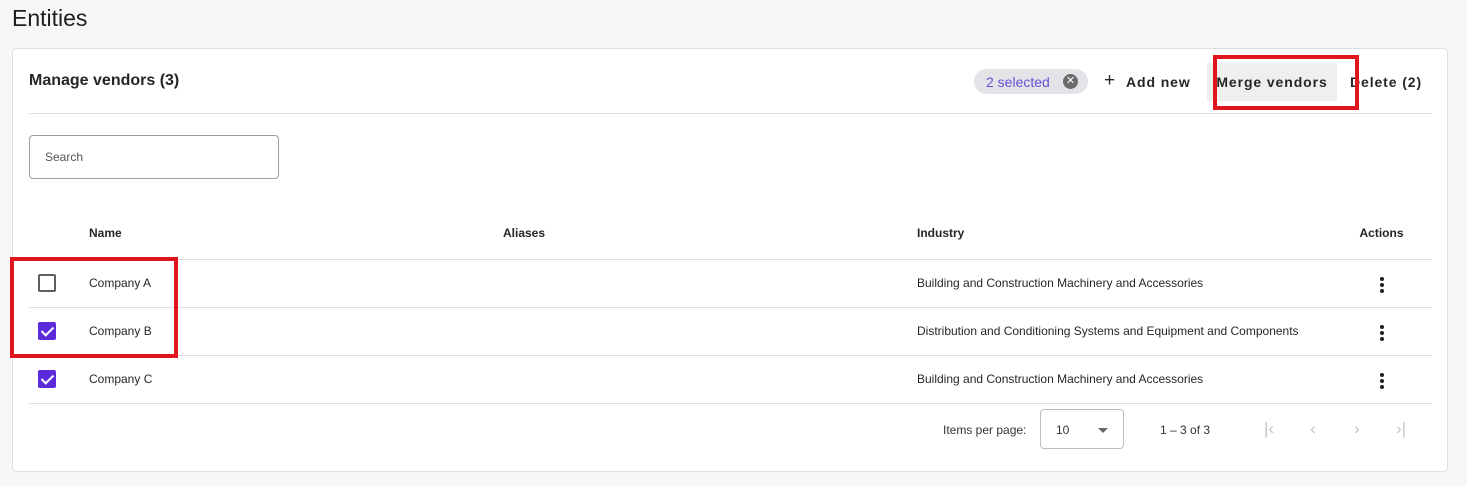 The width and height of the screenshot is (1467, 486). I want to click on header-name: Name, so click(296, 233).